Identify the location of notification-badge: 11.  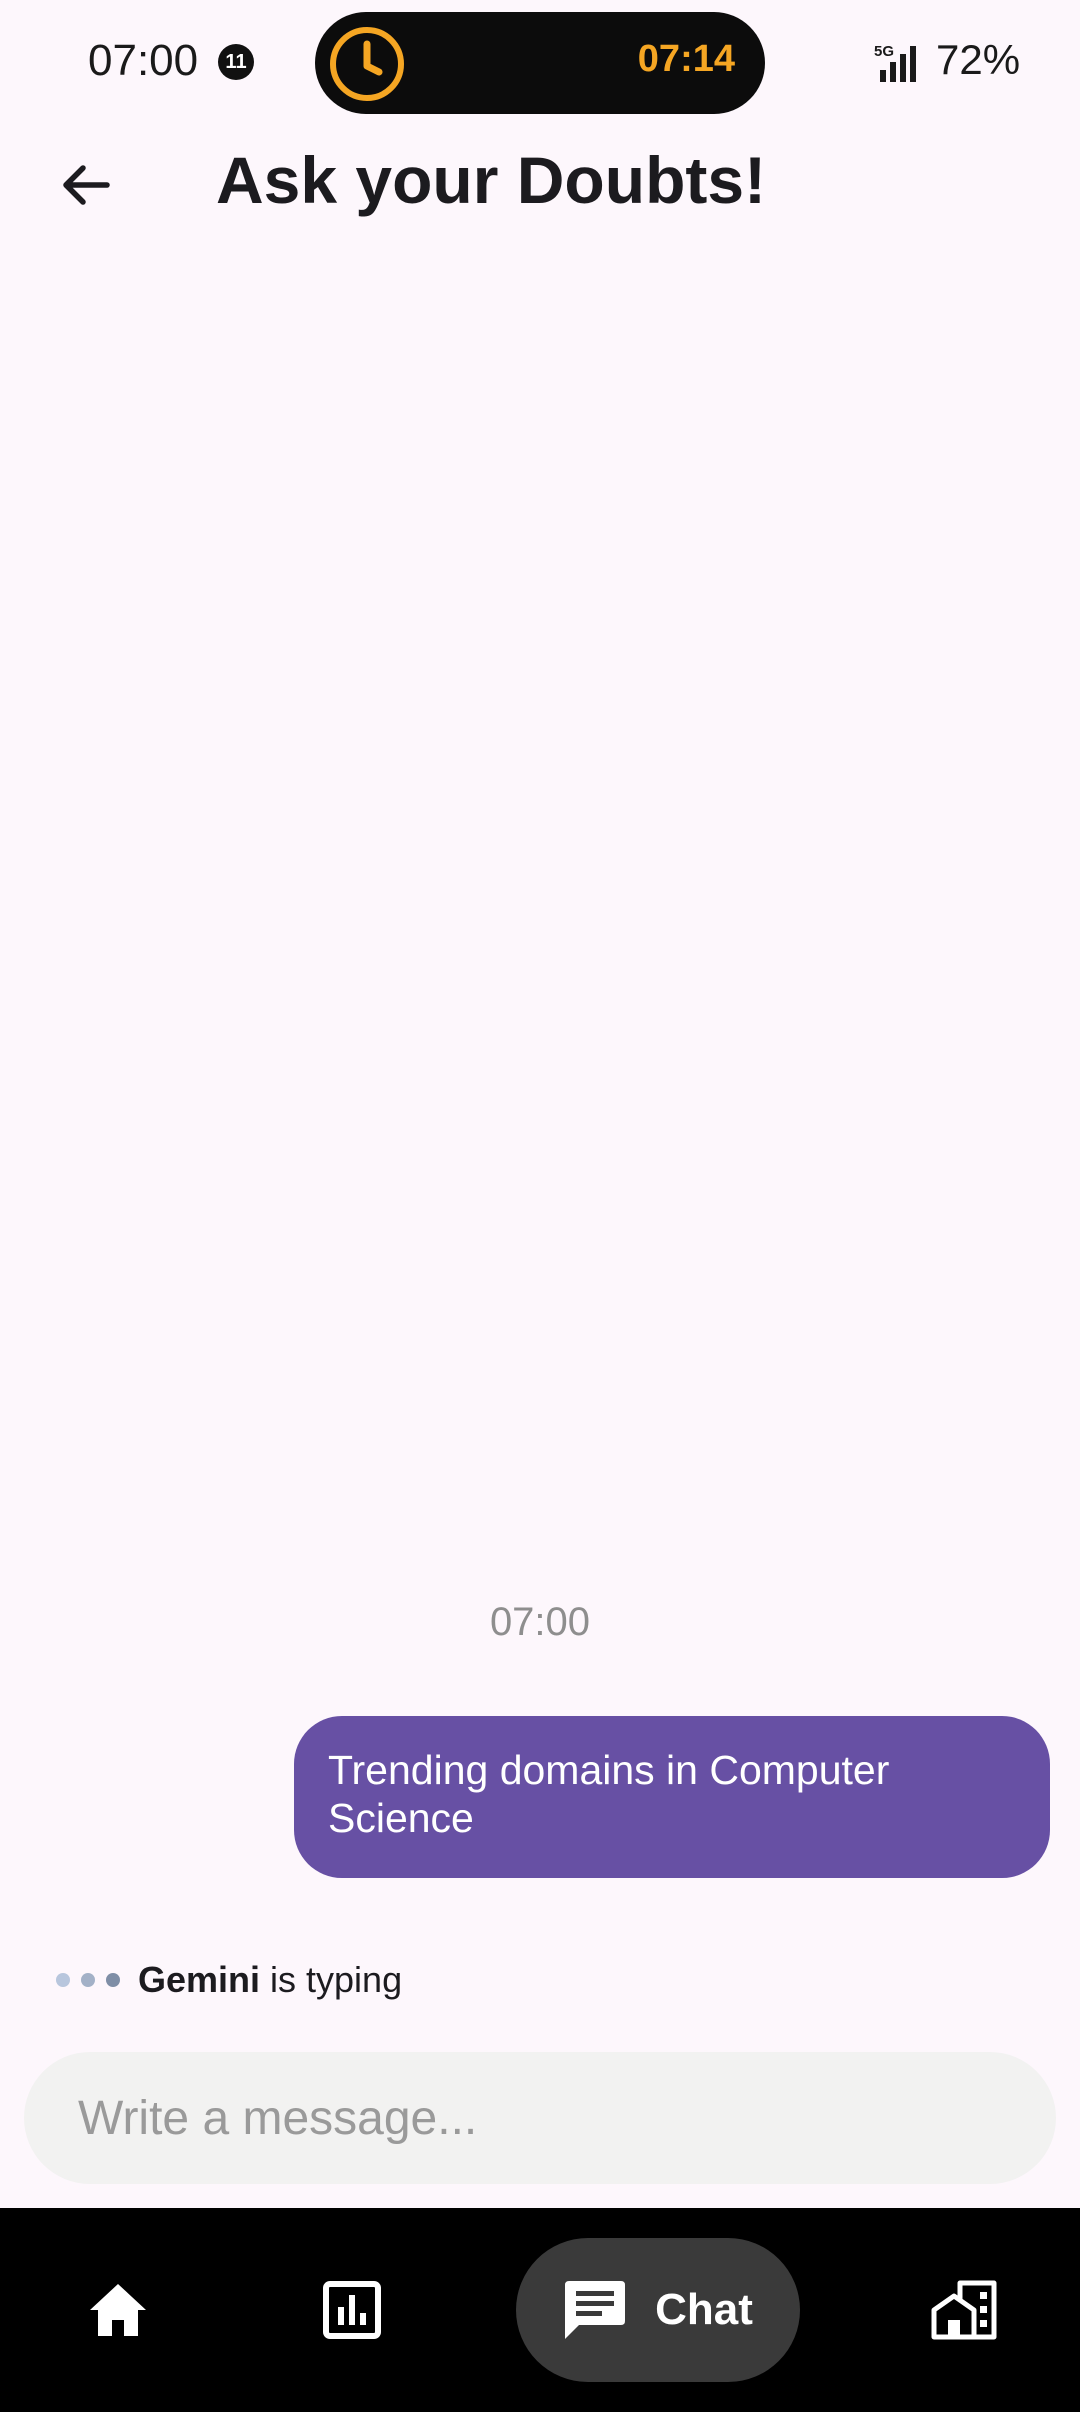
(236, 62).